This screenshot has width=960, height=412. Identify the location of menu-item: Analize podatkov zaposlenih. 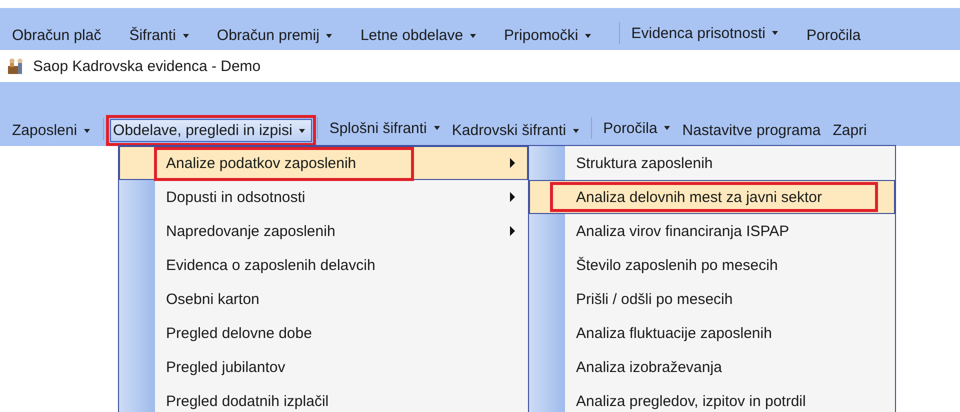
(323, 163).